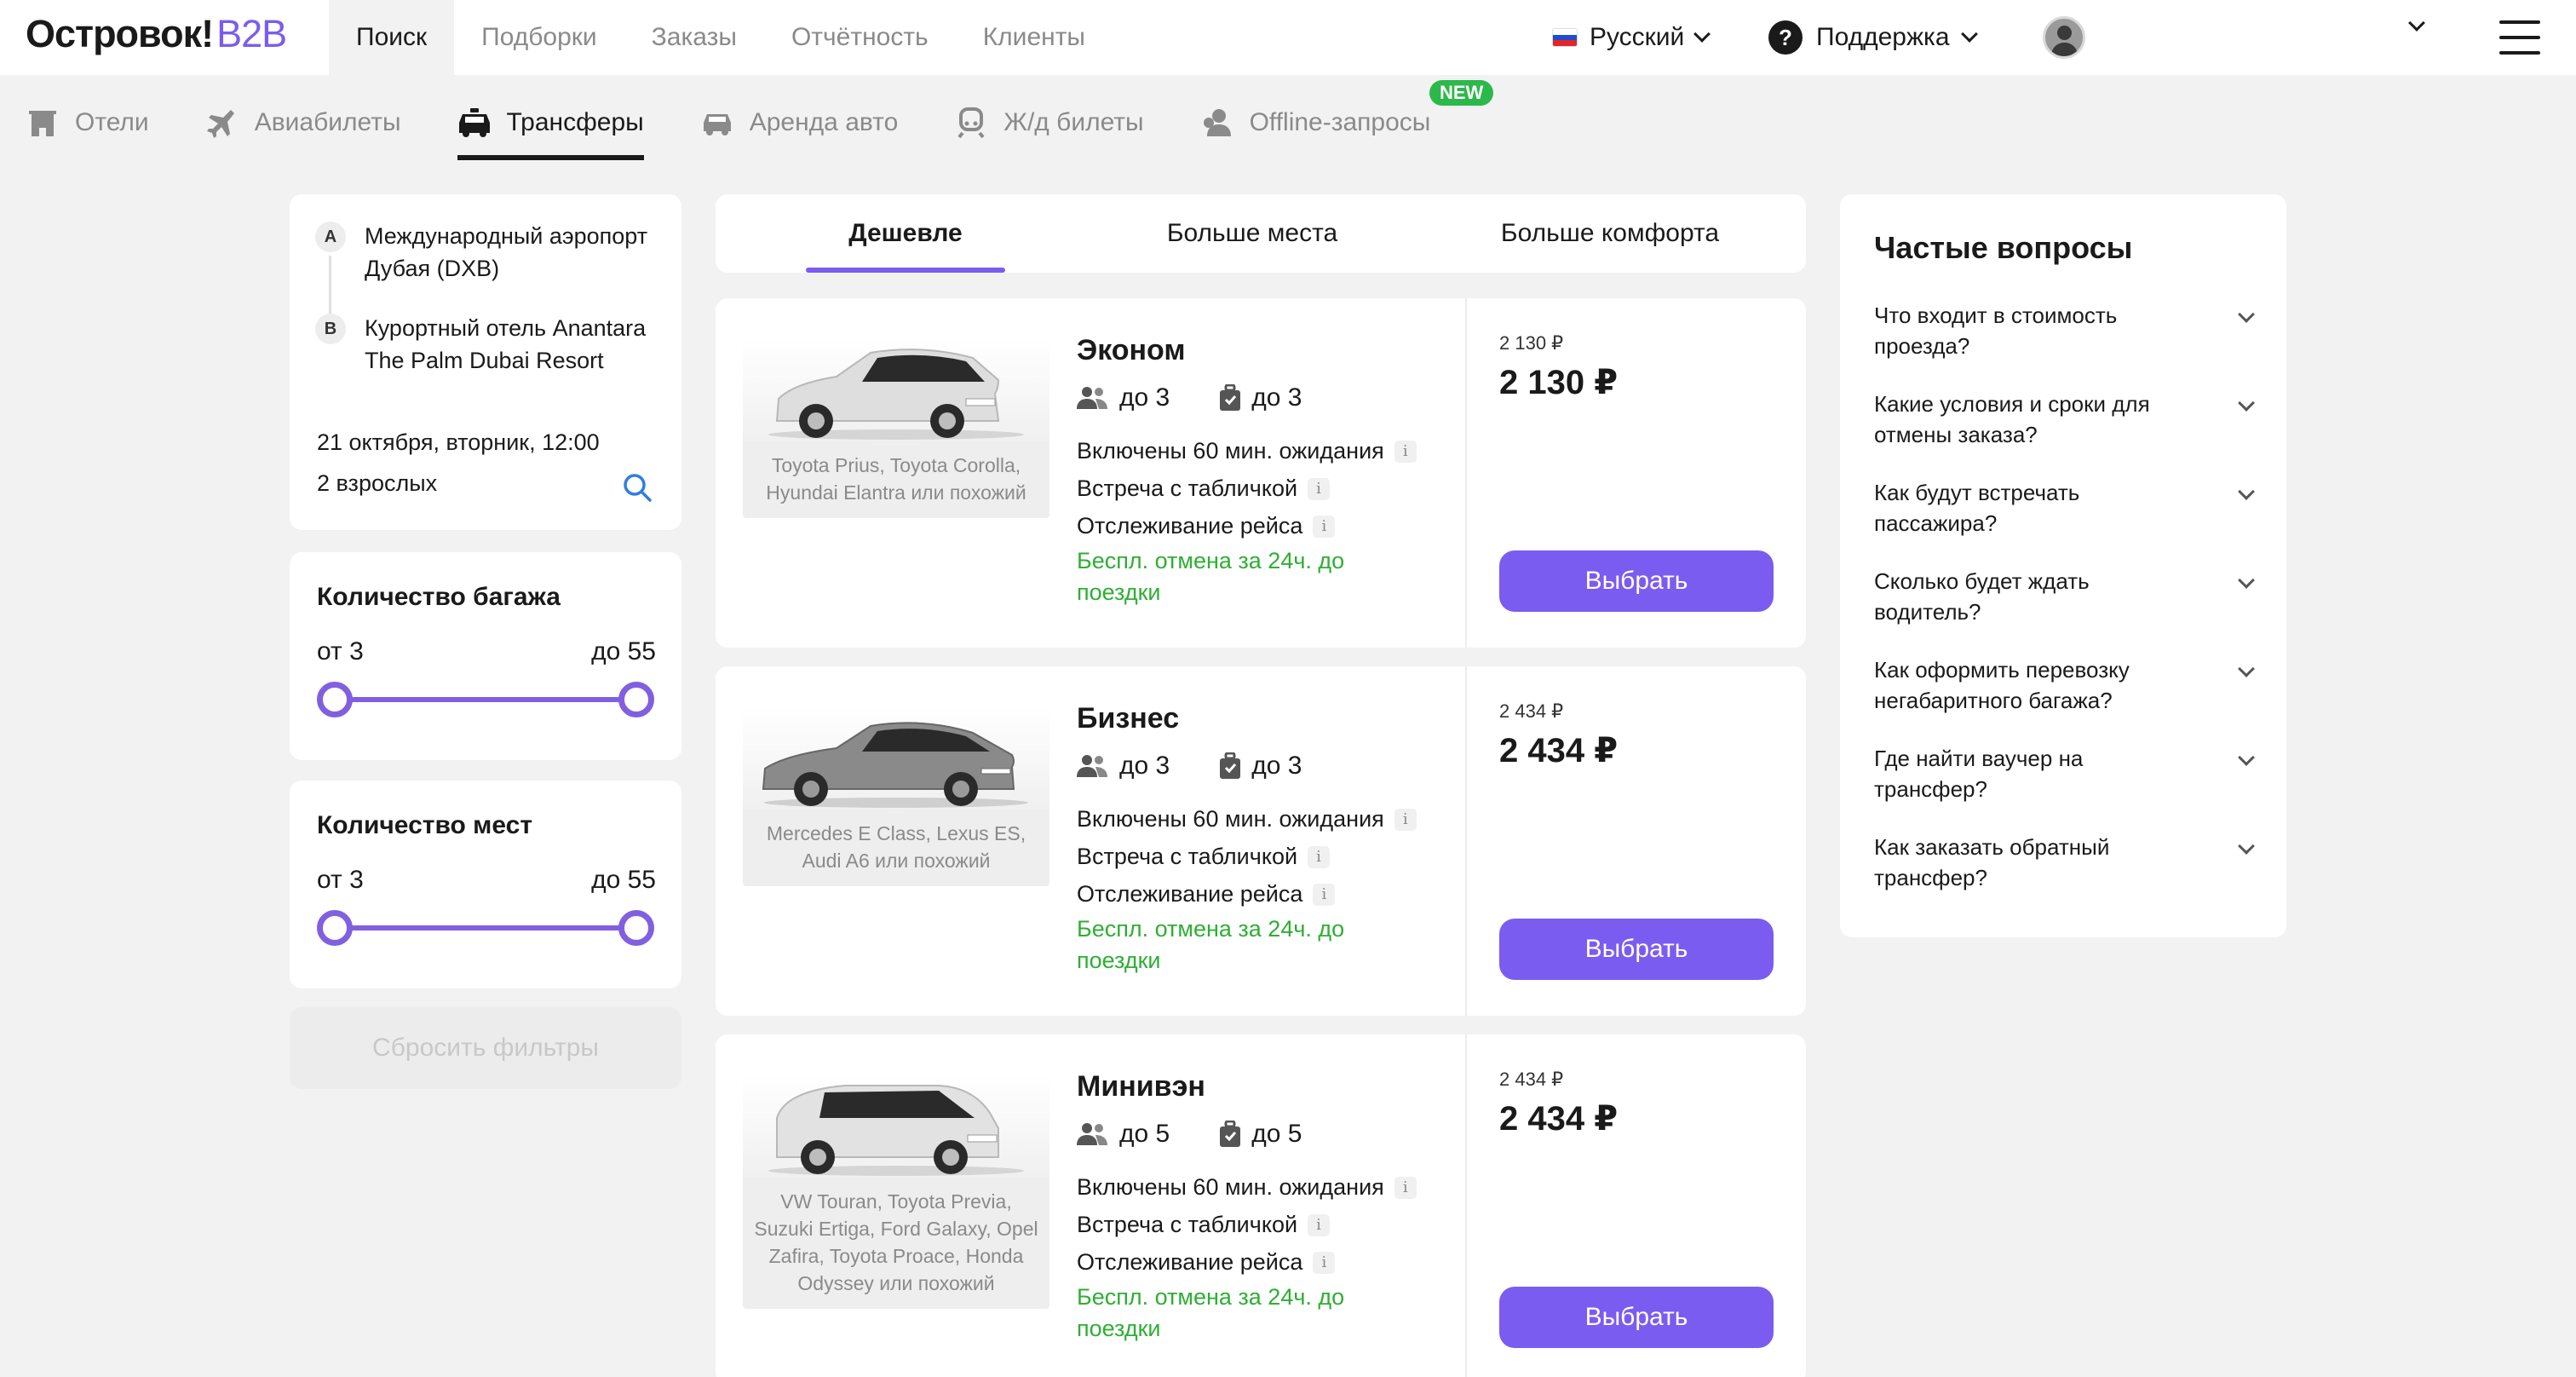 Image resolution: width=2576 pixels, height=1377 pixels. What do you see at coordinates (439, 597) in the screenshot?
I see `filter-title: Количество багажа` at bounding box center [439, 597].